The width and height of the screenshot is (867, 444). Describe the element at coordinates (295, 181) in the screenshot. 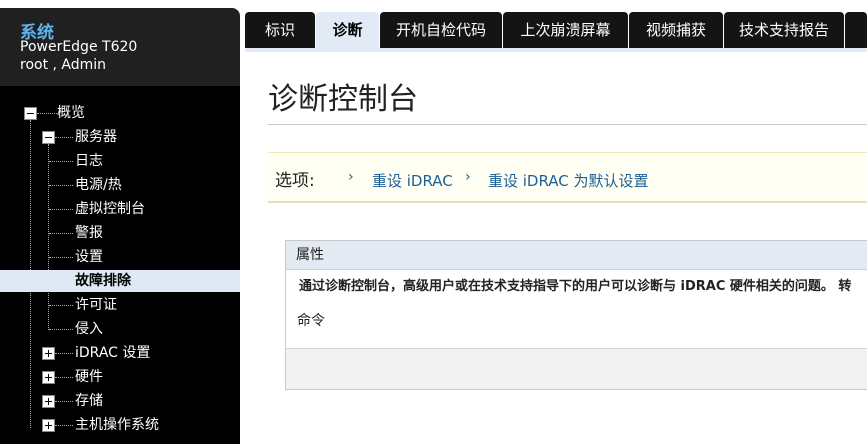

I see `options-label: 选项:` at that location.